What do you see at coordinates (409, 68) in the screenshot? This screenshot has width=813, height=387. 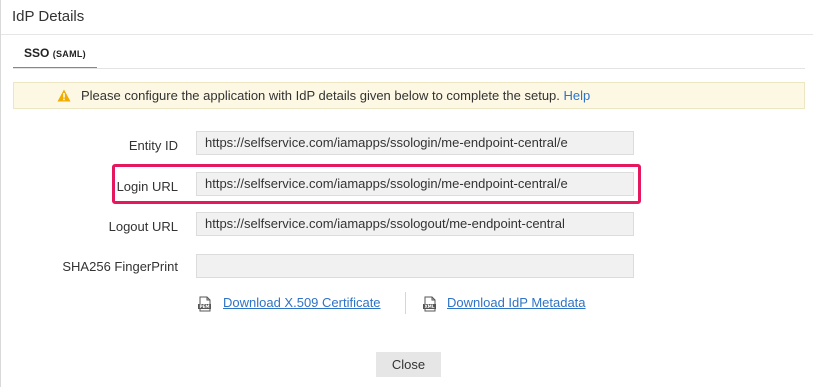 I see `tabs-divider` at bounding box center [409, 68].